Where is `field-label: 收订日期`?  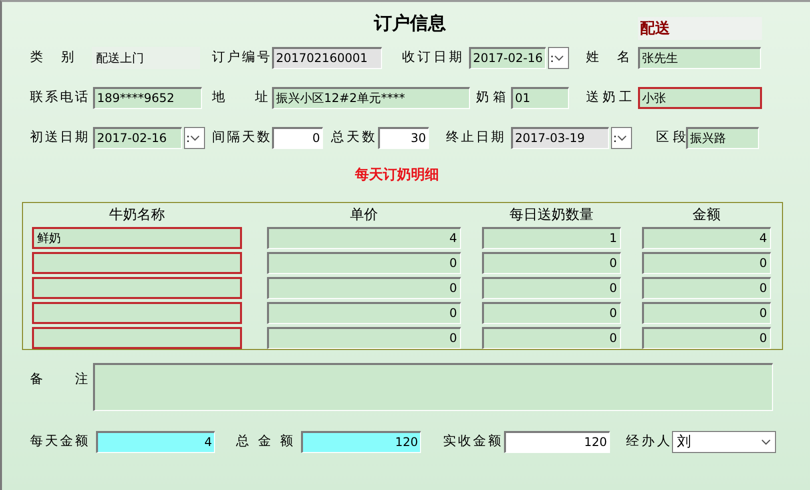
field-label: 收订日期 is located at coordinates (432, 58).